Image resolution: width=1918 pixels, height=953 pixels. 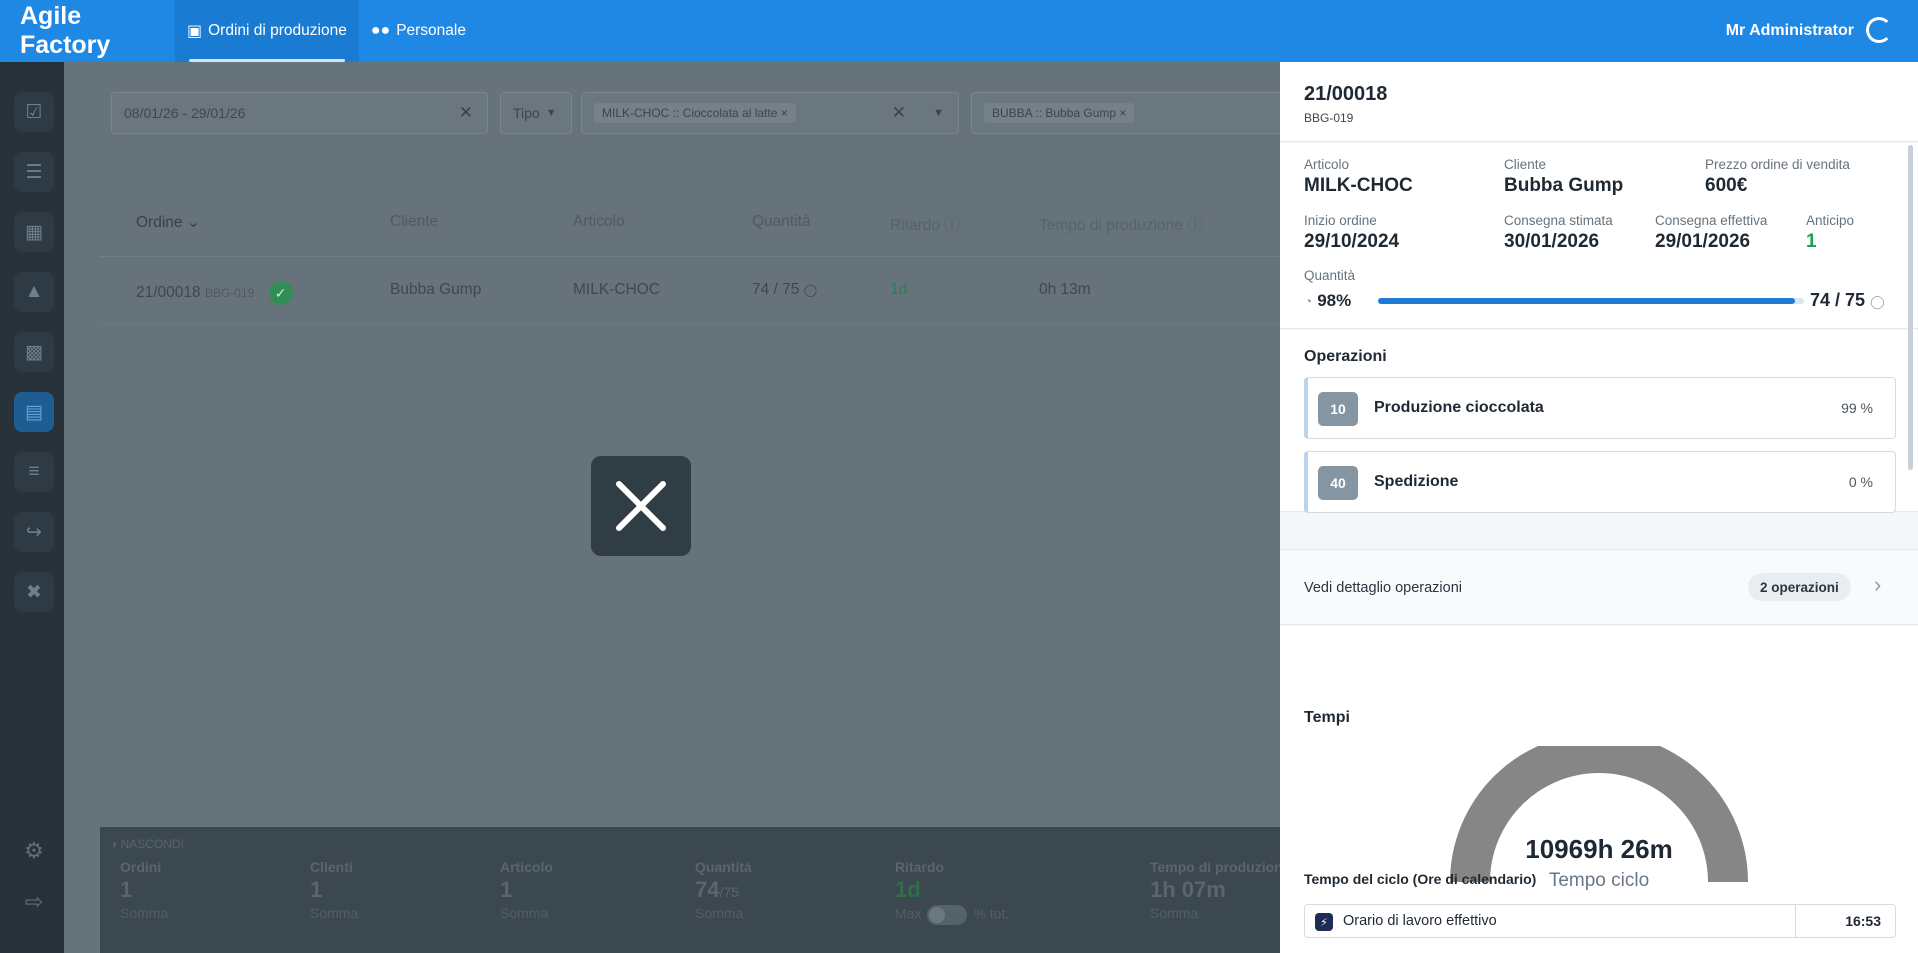 What do you see at coordinates (1328, 300) in the screenshot?
I see `quantity-percent: ◔ 98%` at bounding box center [1328, 300].